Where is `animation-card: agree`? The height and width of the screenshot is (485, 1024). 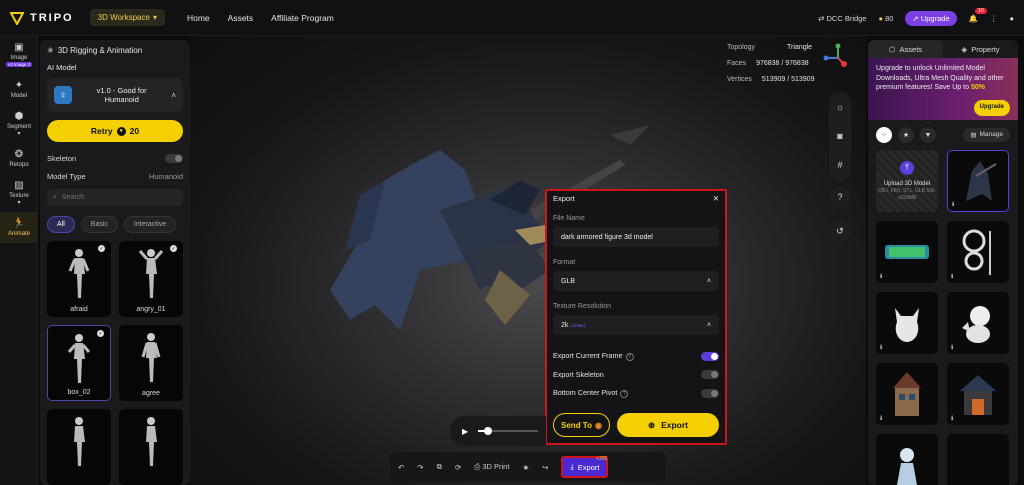
animation-card: agree is located at coordinates (151, 363).